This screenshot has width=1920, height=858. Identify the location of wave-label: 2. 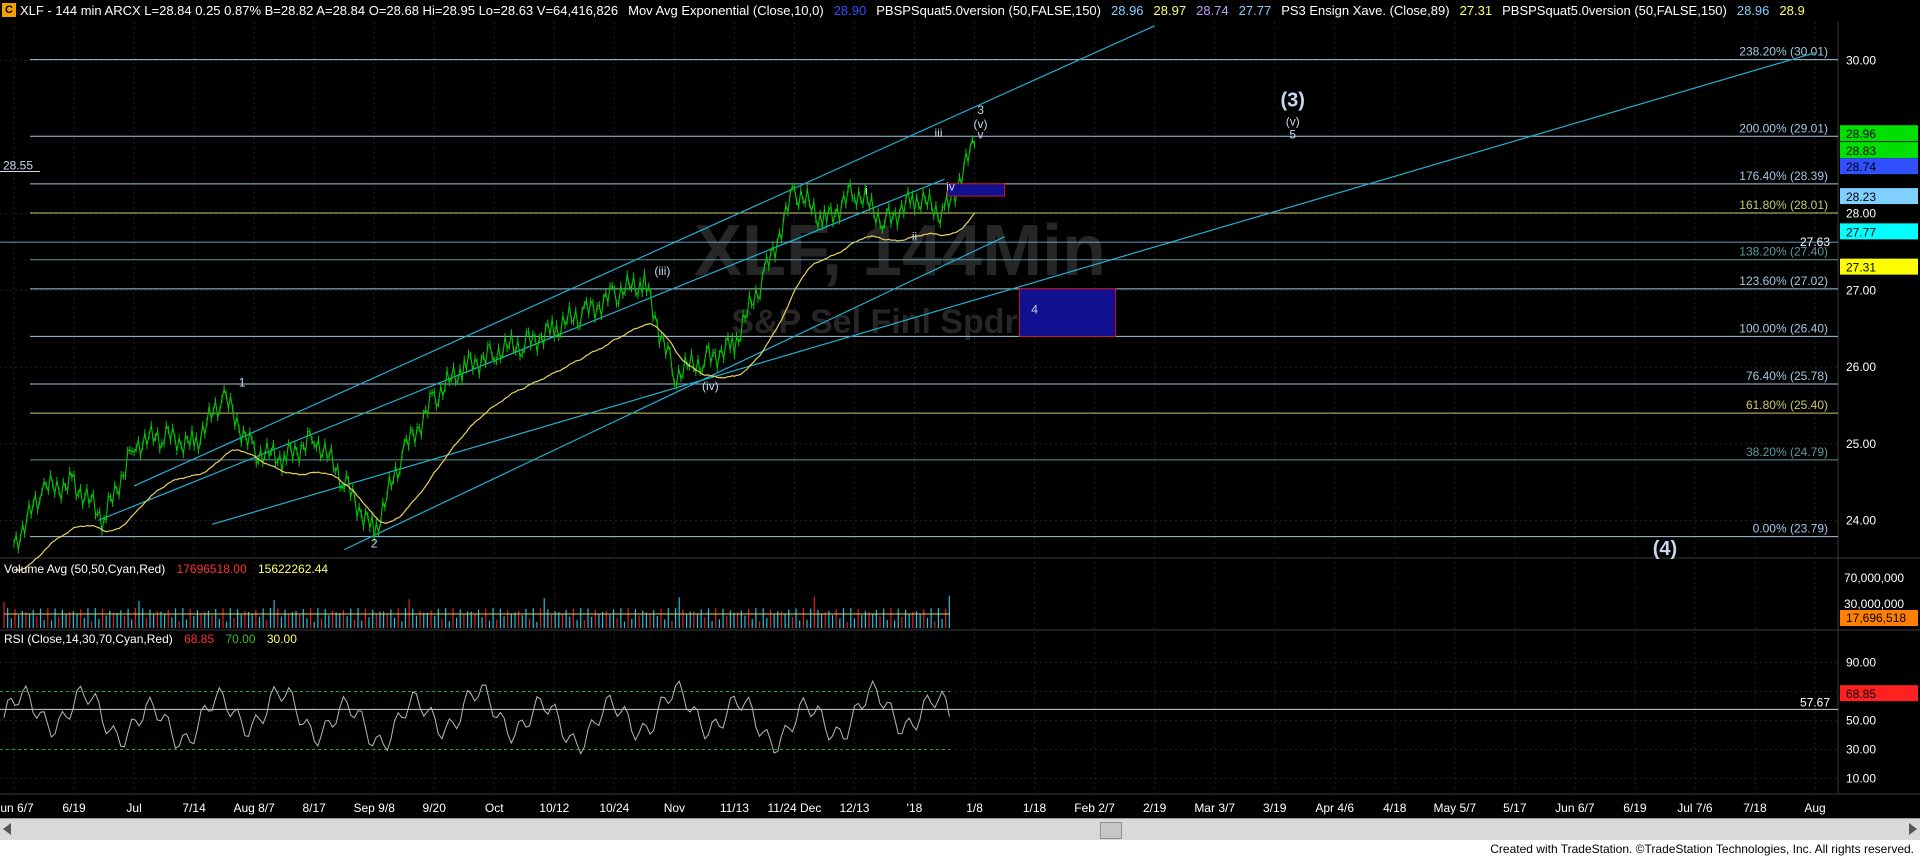
(374, 543).